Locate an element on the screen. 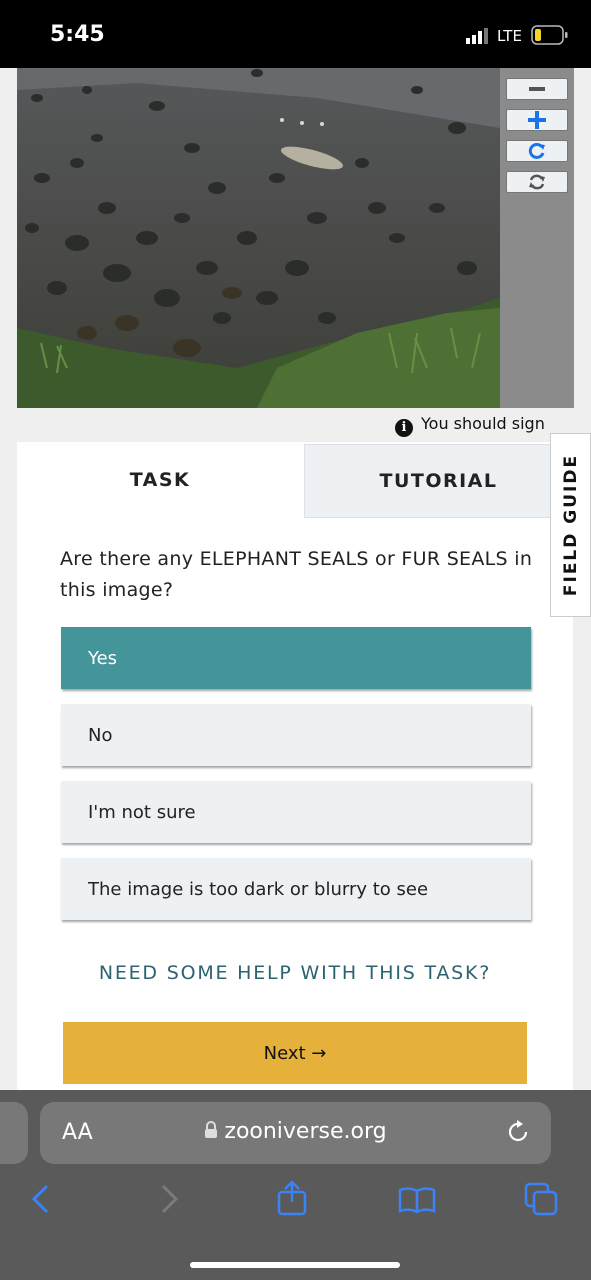  url-text: zooniverse.org is located at coordinates (305, 1131).